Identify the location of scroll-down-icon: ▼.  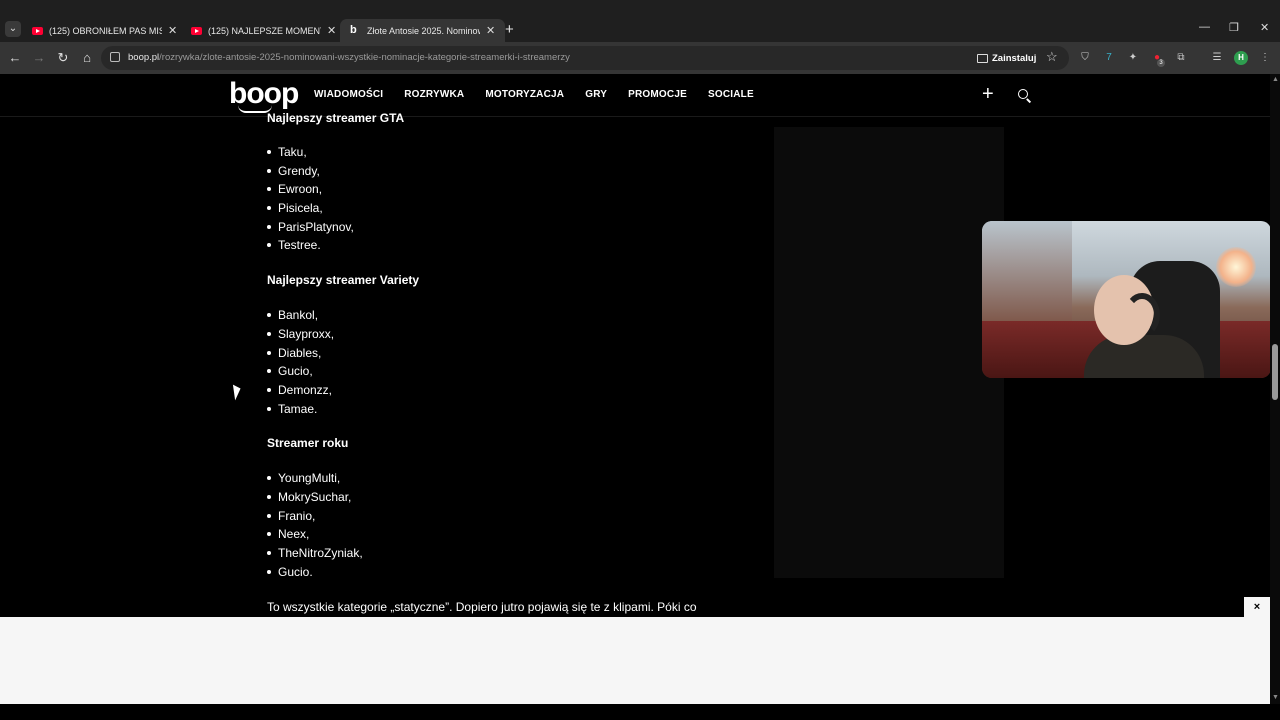
(1275, 697).